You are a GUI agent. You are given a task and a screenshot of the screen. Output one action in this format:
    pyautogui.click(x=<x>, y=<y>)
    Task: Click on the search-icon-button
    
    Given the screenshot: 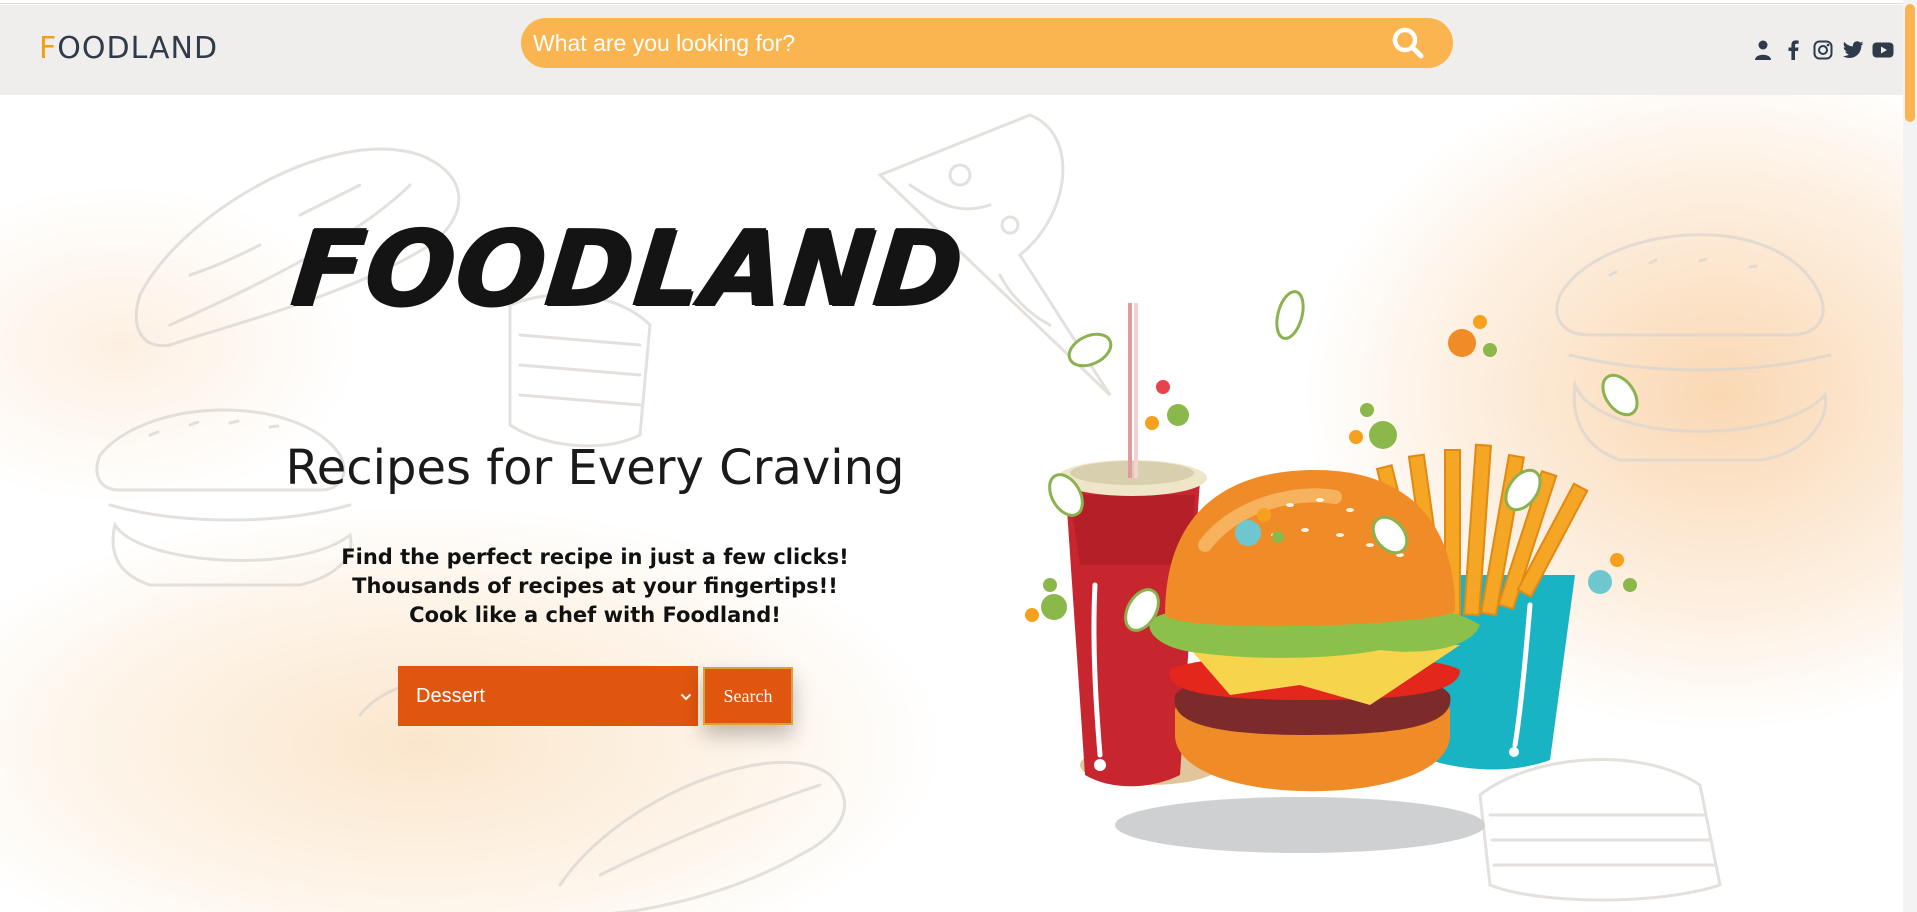 What is the action you would take?
    pyautogui.click(x=1408, y=43)
    